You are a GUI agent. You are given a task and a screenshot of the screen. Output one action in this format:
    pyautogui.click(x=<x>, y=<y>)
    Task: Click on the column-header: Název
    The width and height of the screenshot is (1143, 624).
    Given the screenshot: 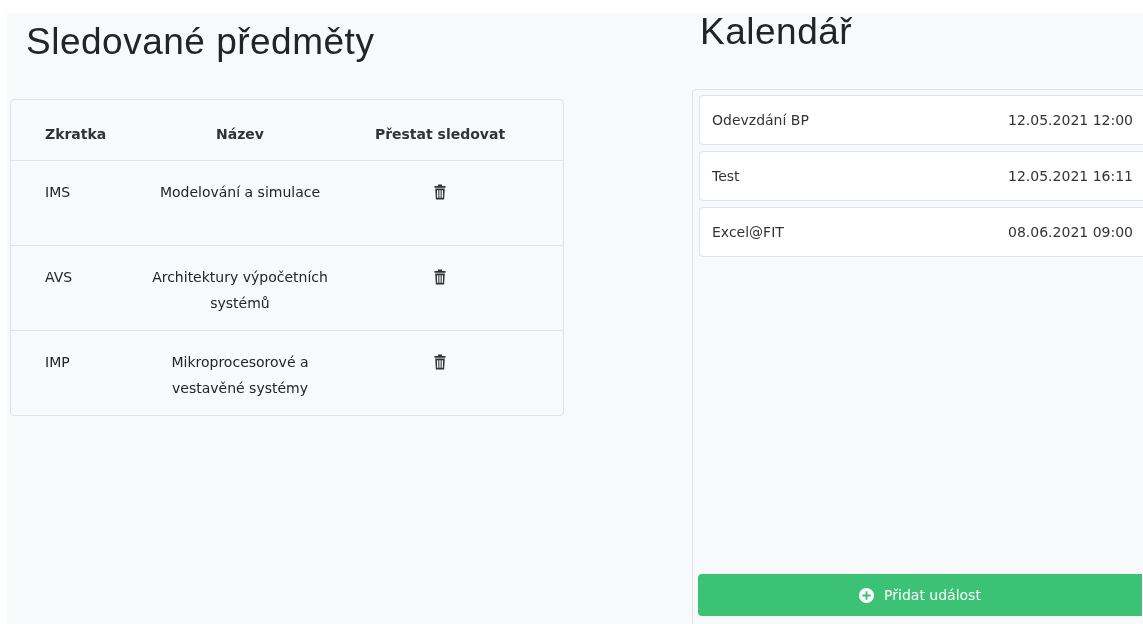 What is the action you would take?
    pyautogui.click(x=240, y=134)
    